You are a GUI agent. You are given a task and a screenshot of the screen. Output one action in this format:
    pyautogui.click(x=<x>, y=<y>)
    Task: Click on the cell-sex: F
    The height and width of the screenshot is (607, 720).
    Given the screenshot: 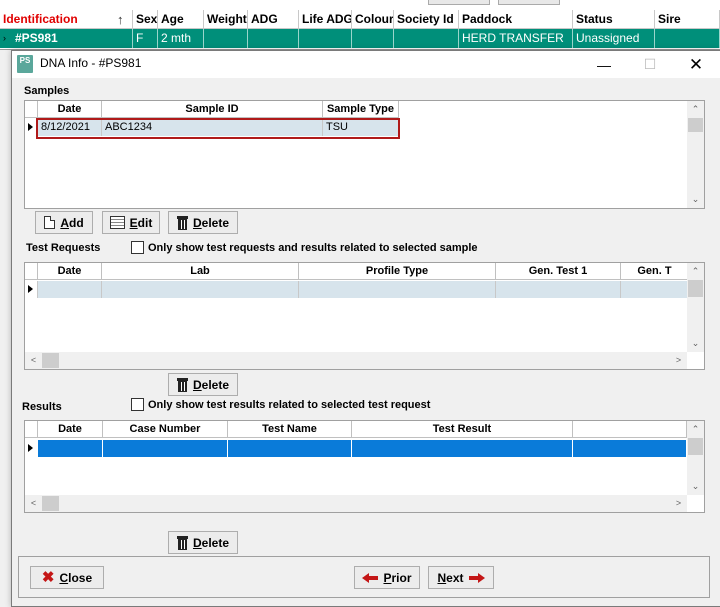 What is the action you would take?
    pyautogui.click(x=145, y=38)
    